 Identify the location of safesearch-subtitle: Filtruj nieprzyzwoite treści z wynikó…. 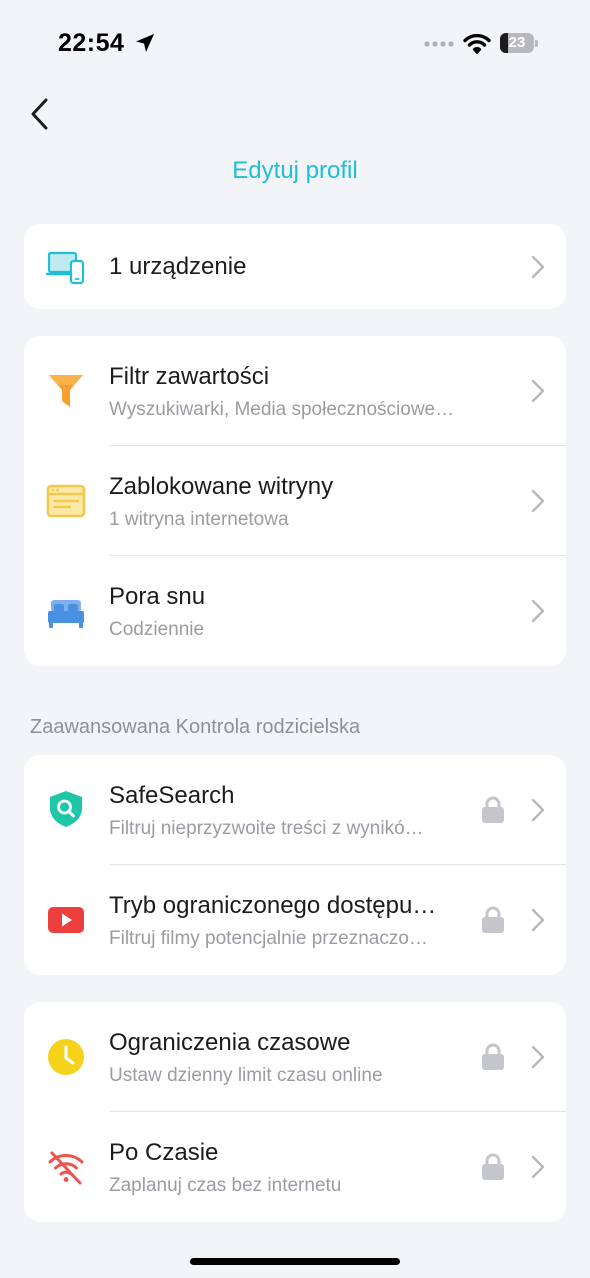
(266, 828).